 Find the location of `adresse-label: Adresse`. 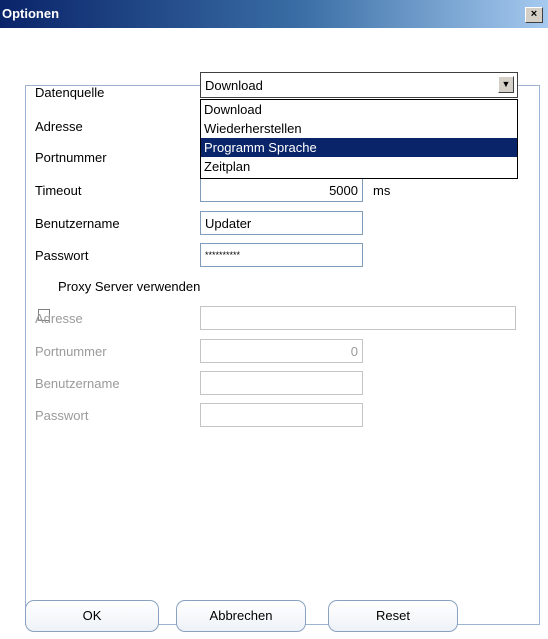

adresse-label: Adresse is located at coordinates (59, 126).